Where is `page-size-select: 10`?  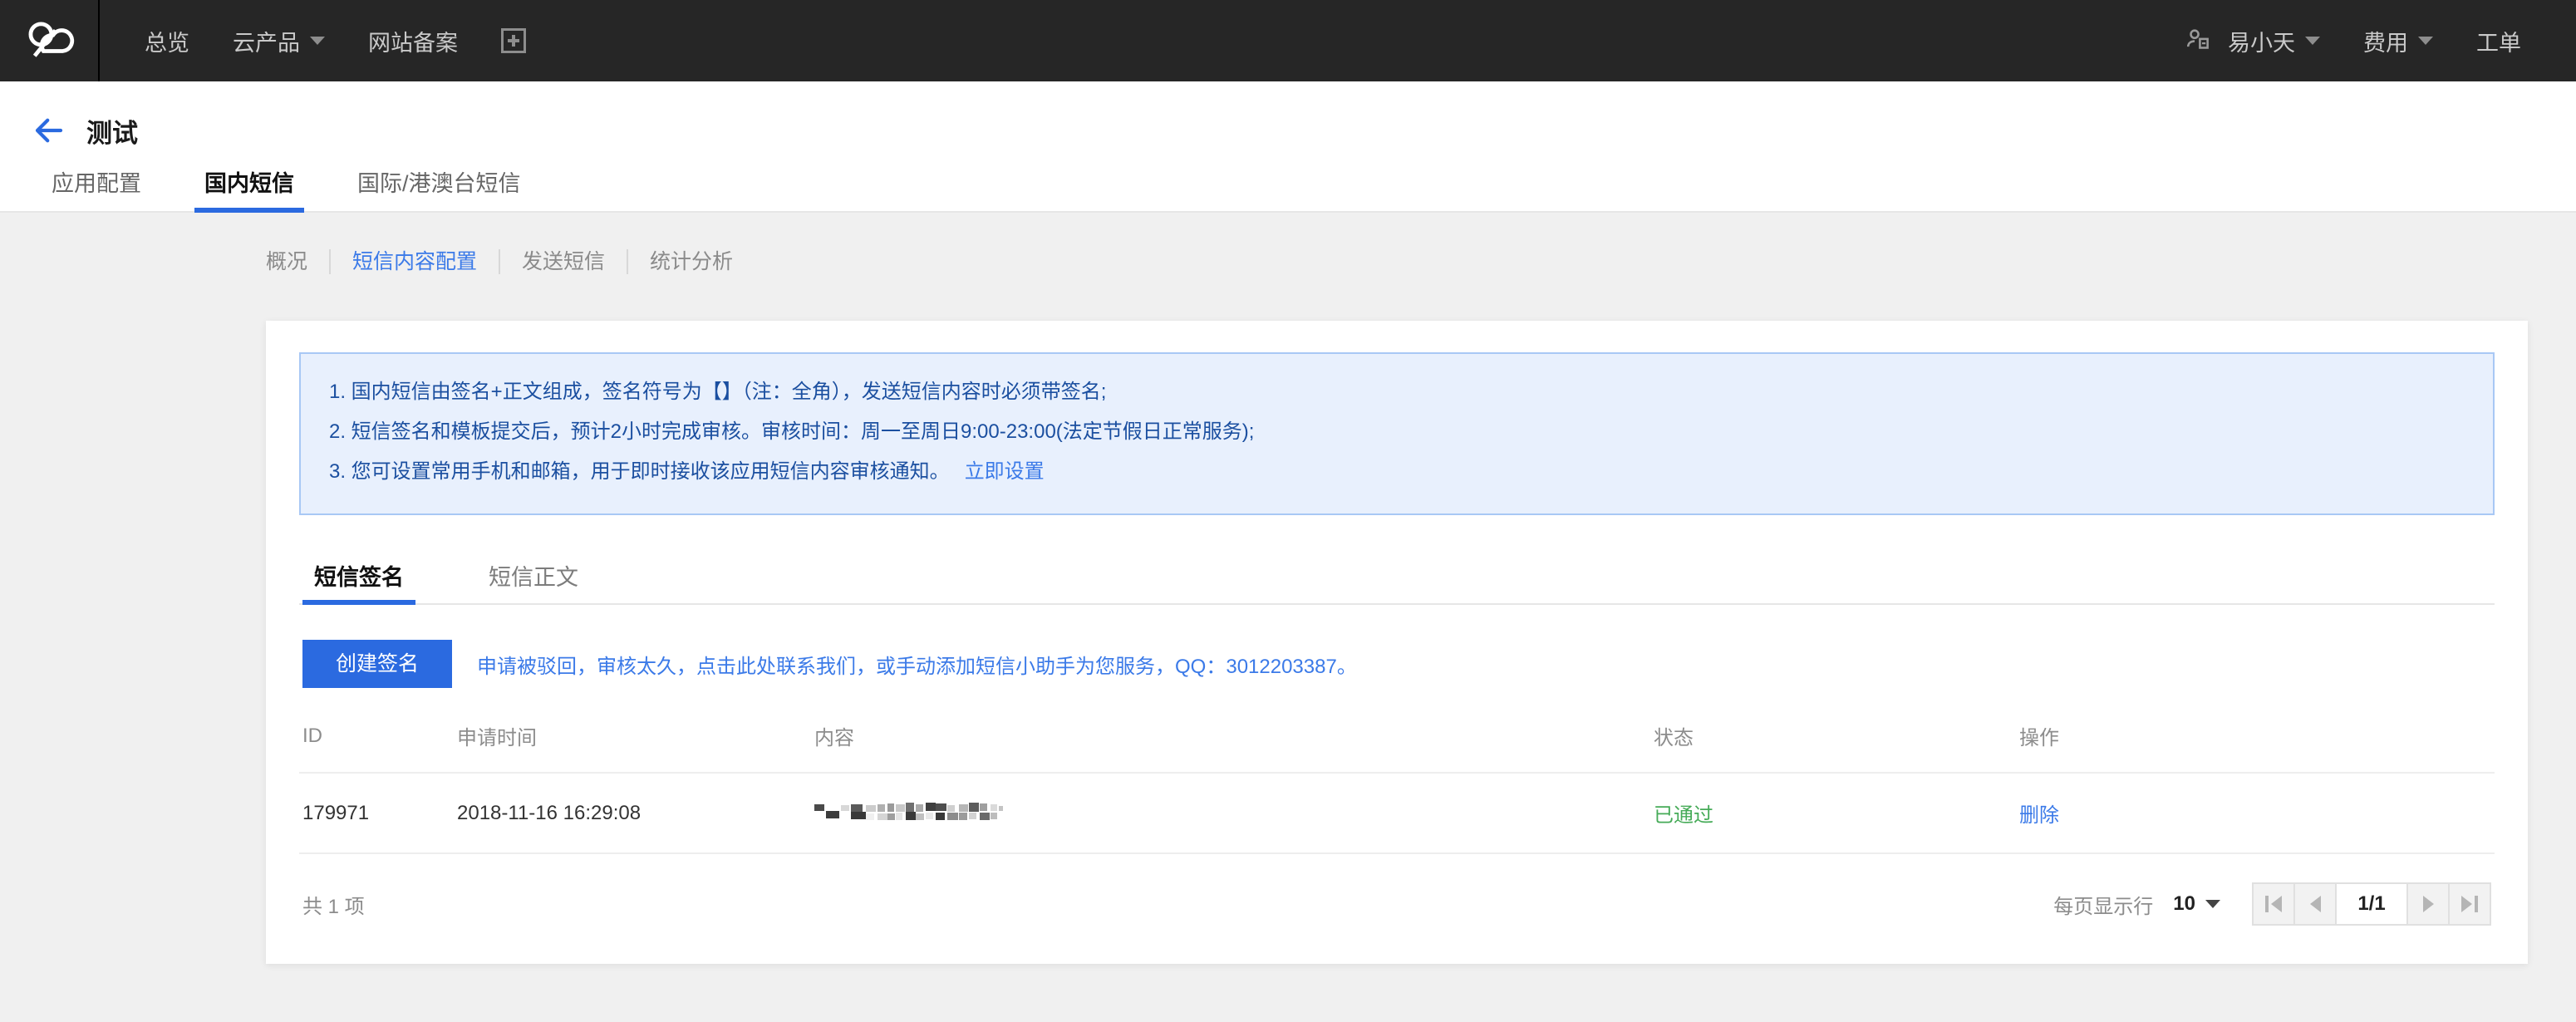
page-size-select: 10 is located at coordinates (2196, 904).